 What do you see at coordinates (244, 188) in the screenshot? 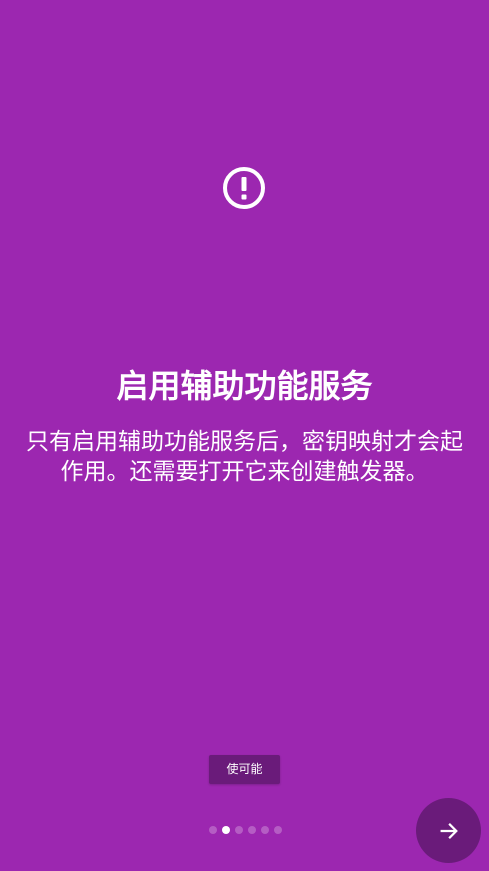
I see `alert-circle-icon` at bounding box center [244, 188].